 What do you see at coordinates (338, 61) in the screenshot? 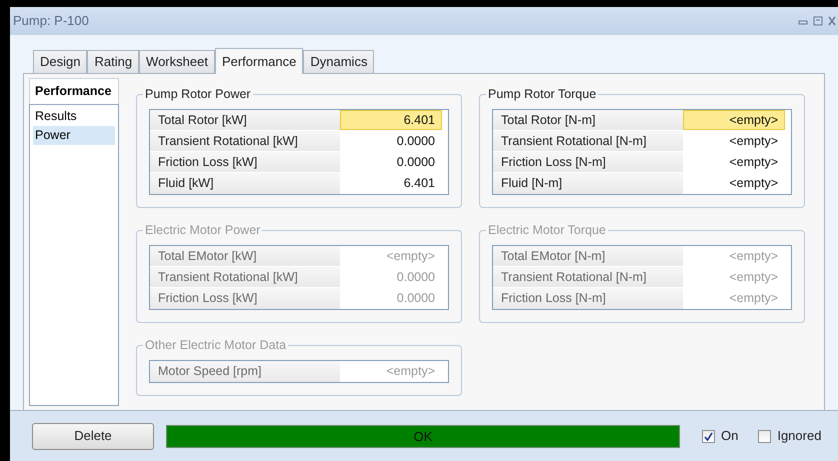
I see `tab: Dynamics` at bounding box center [338, 61].